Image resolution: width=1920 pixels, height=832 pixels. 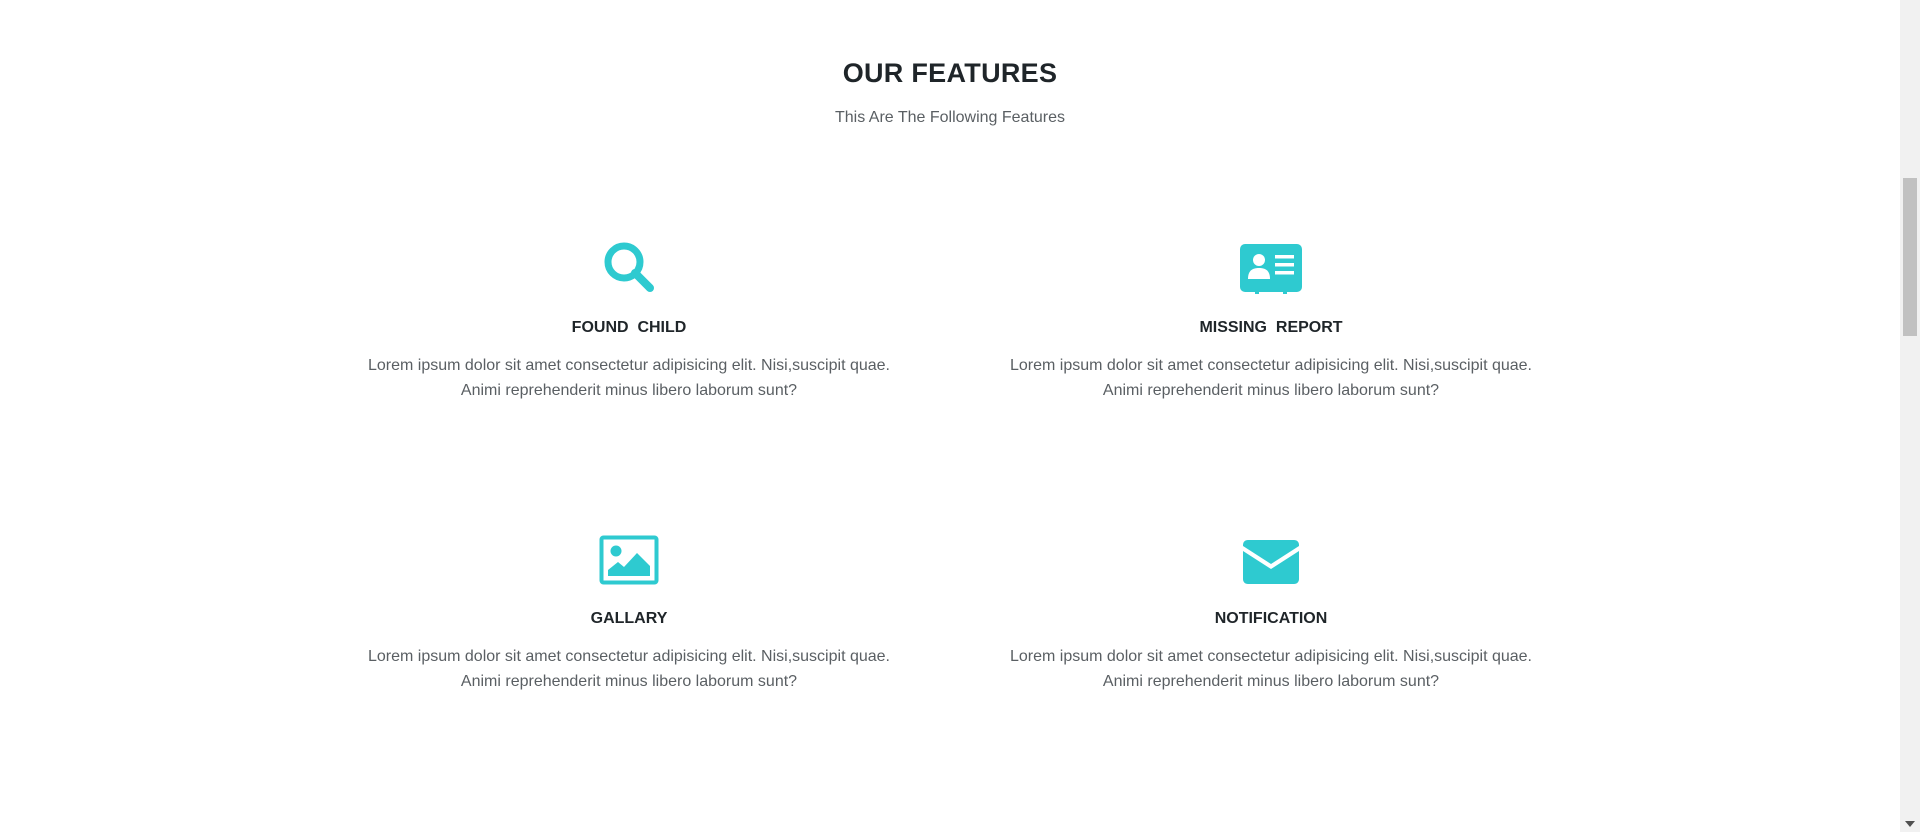 What do you see at coordinates (1271, 556) in the screenshot?
I see `envelope-icon` at bounding box center [1271, 556].